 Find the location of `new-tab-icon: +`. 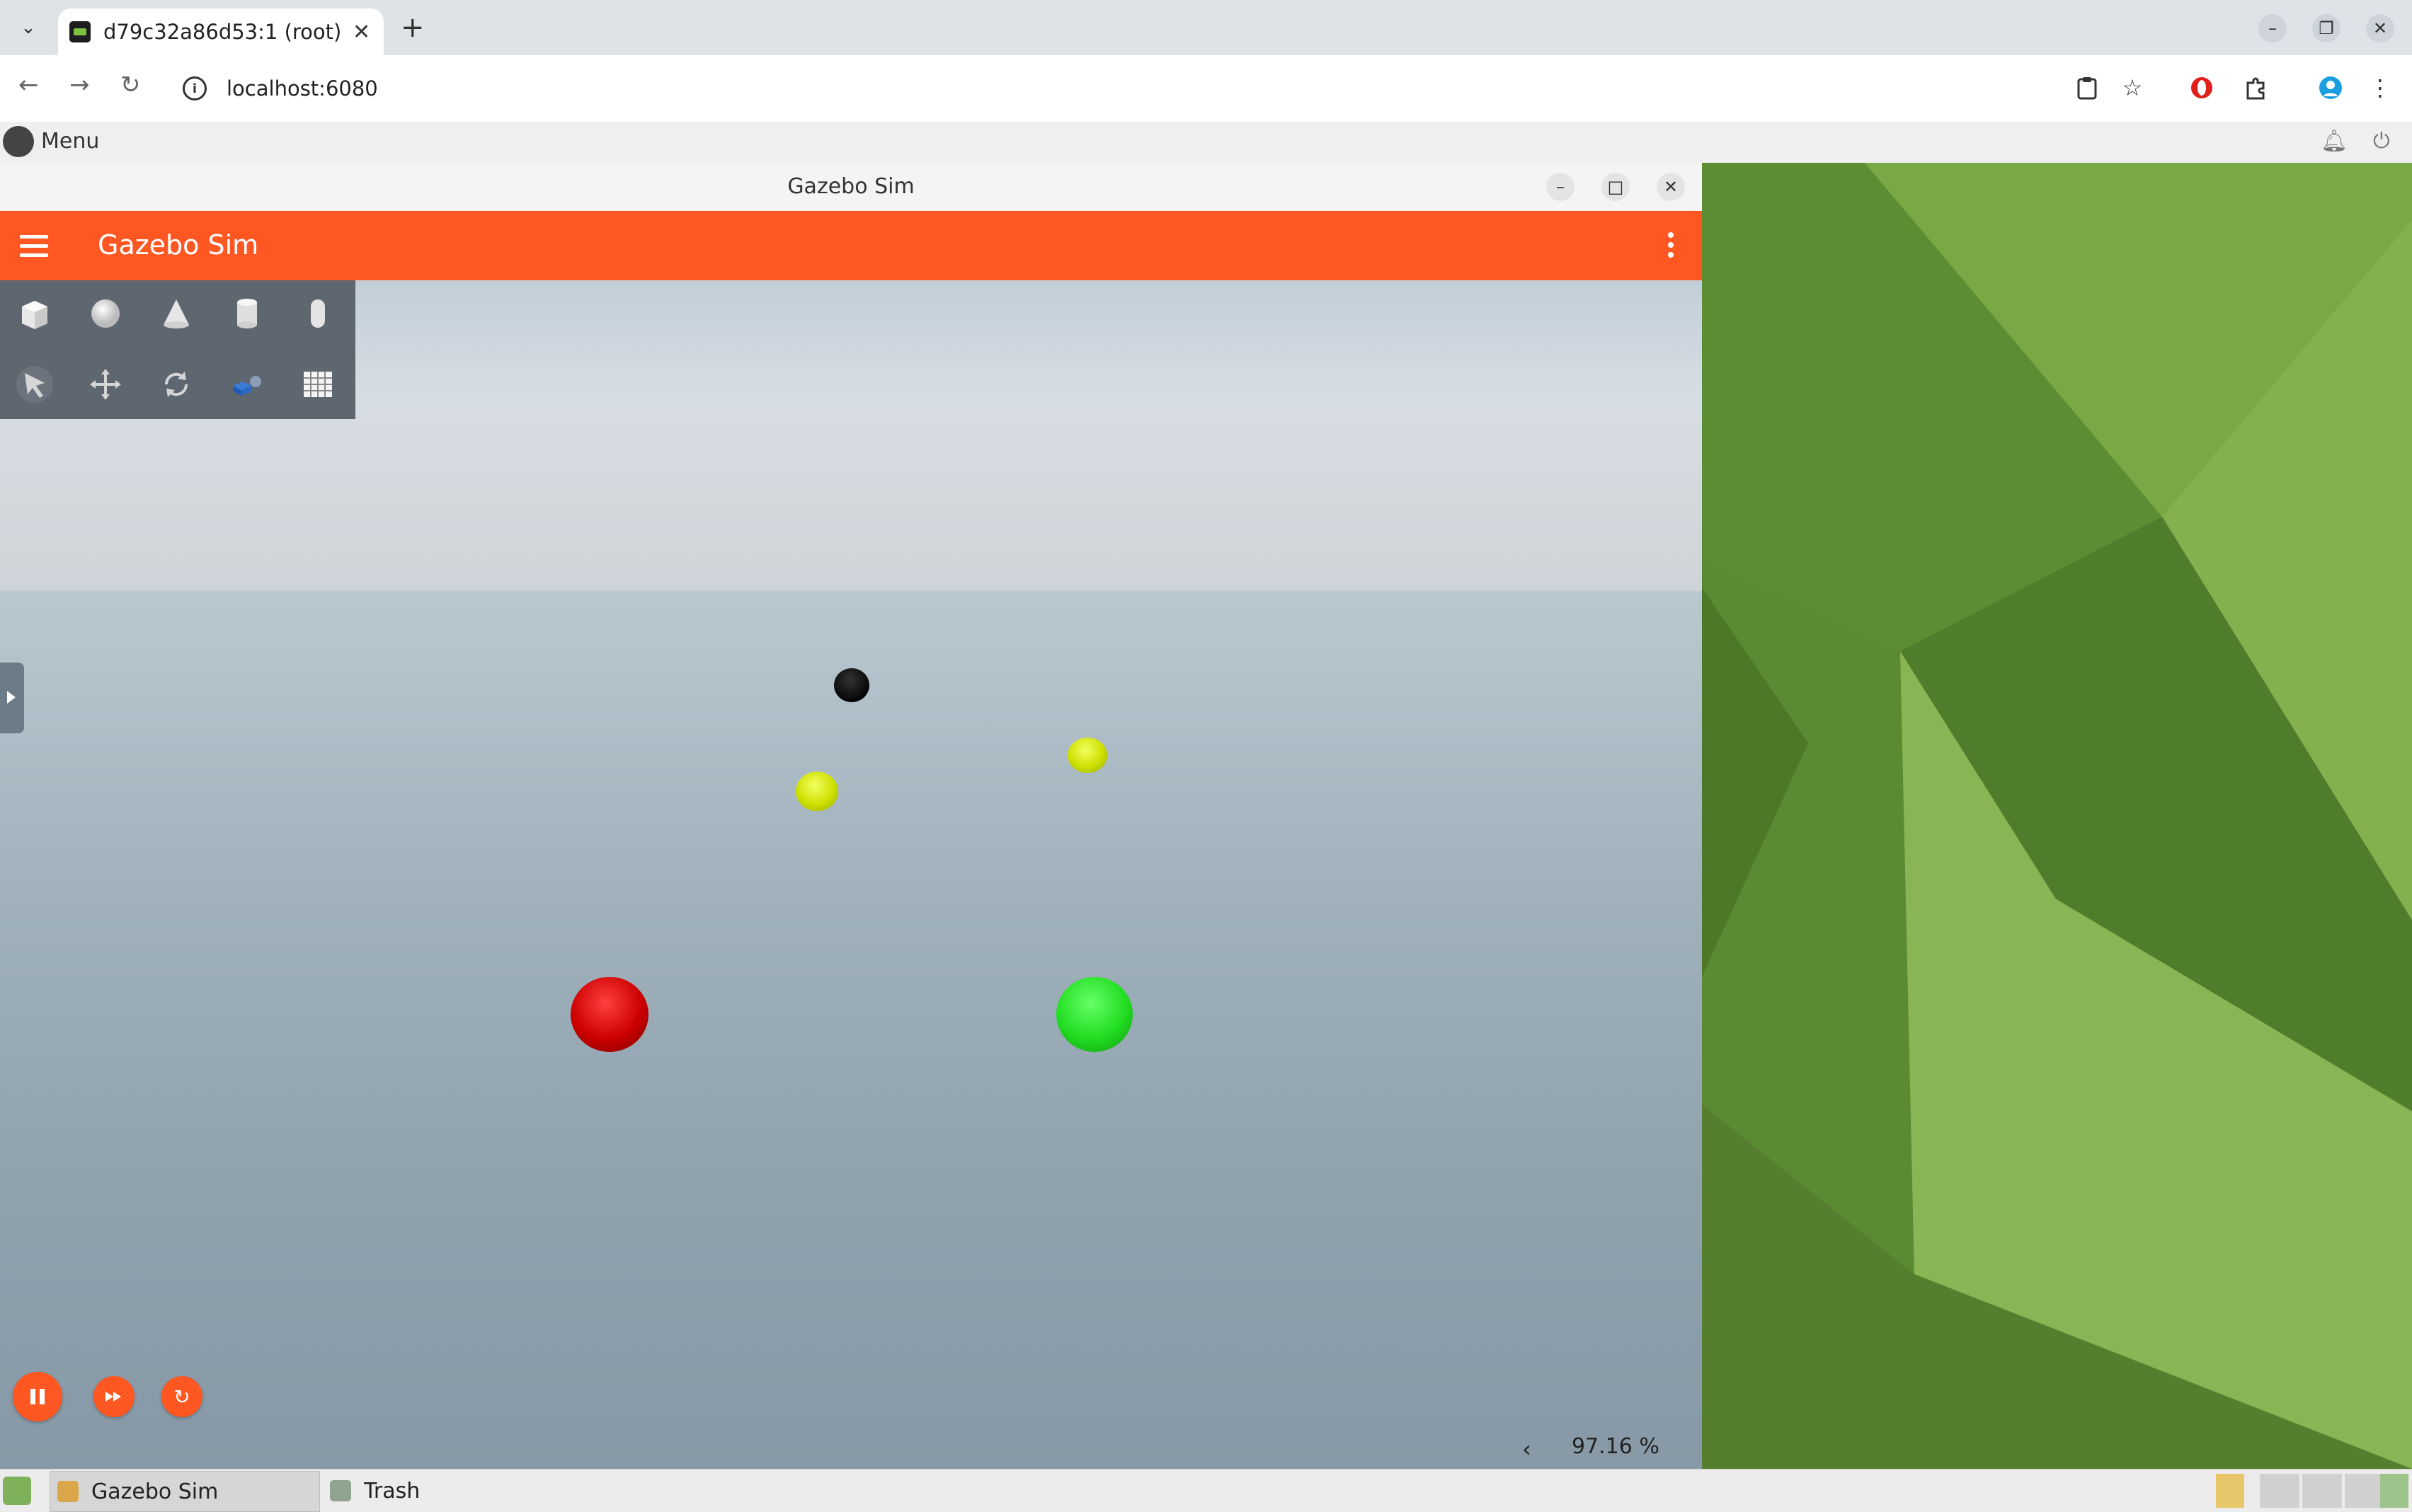

new-tab-icon: + is located at coordinates (413, 28).